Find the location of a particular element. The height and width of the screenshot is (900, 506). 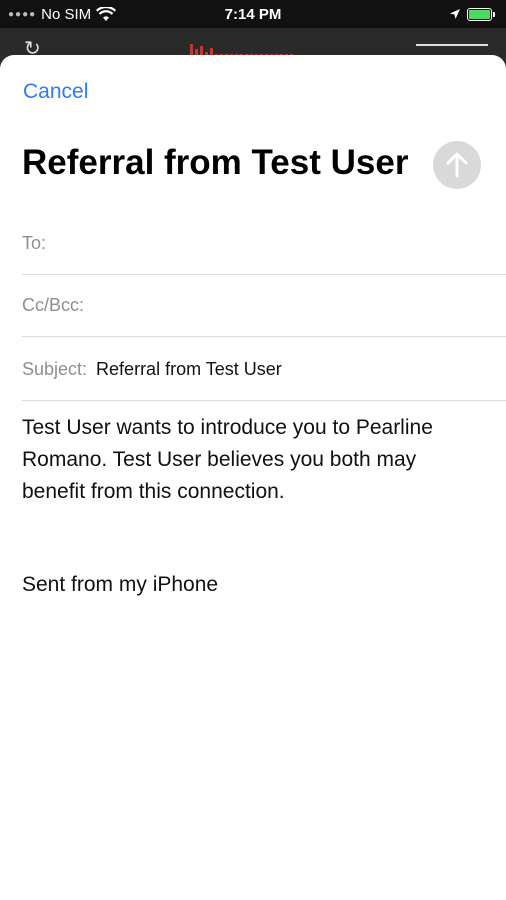

background-app-logo is located at coordinates (255, 49).